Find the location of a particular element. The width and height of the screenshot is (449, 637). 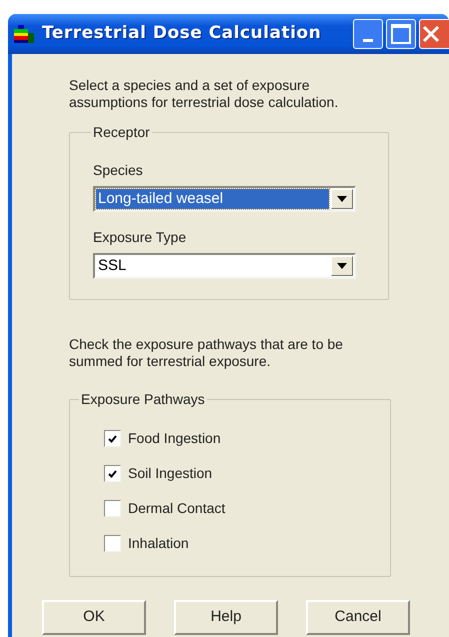

checkbox-label: Dermal Contact is located at coordinates (177, 508).